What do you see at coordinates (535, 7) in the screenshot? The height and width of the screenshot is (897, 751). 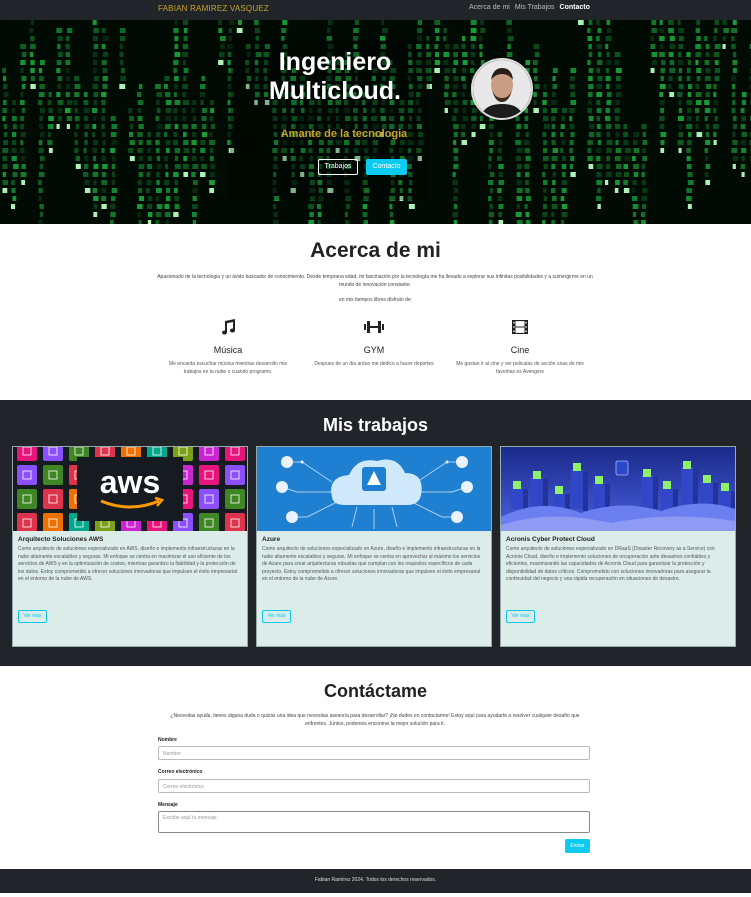 I see `nav-link-works: Mis Trabajos` at bounding box center [535, 7].